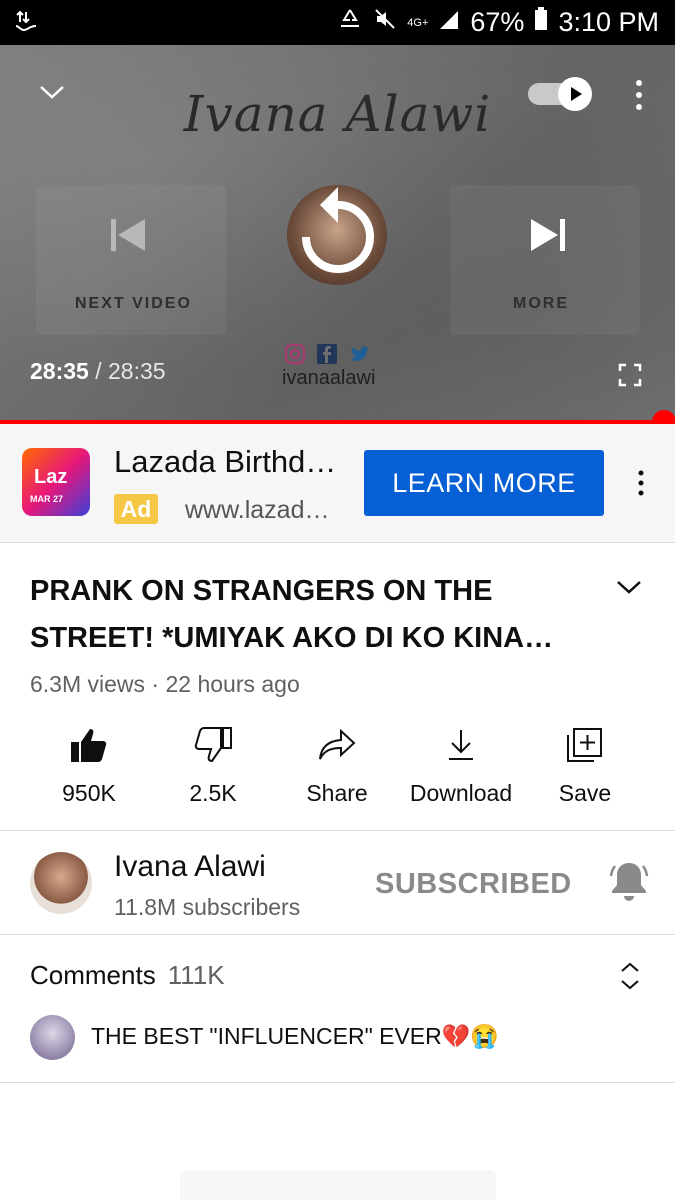 The height and width of the screenshot is (1200, 675). I want to click on subscriber-count: 11.8M subscribers, so click(207, 907).